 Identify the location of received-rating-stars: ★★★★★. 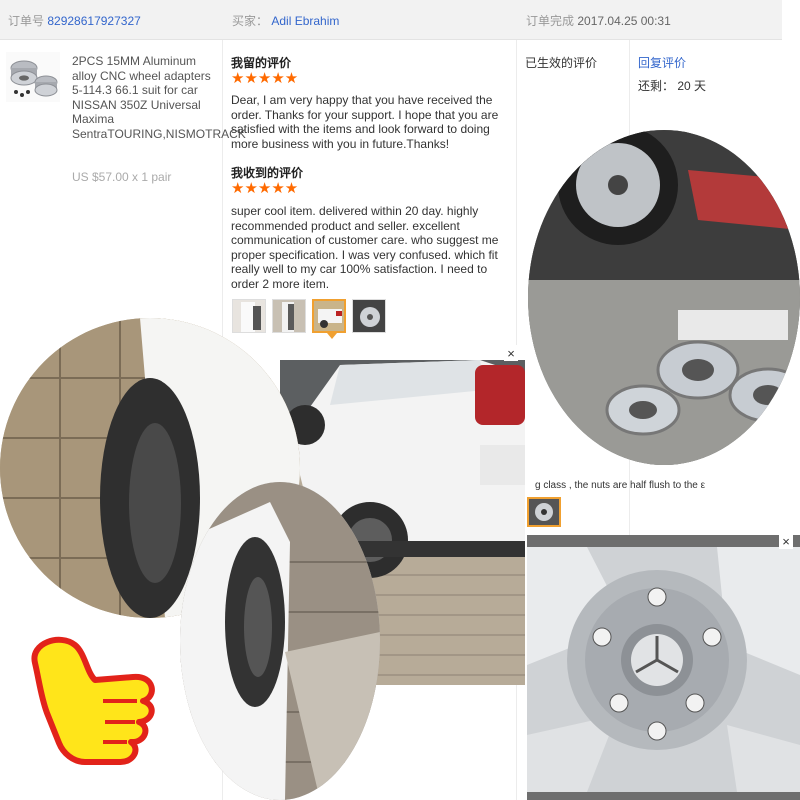
(265, 188).